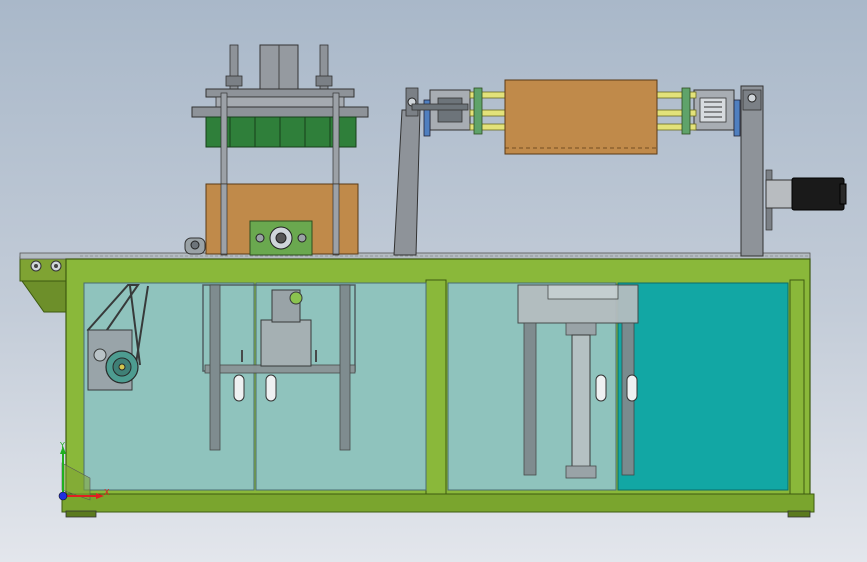 This screenshot has width=867, height=562. Describe the element at coordinates (107, 492) in the screenshot. I see `axis-x-label: X` at that location.